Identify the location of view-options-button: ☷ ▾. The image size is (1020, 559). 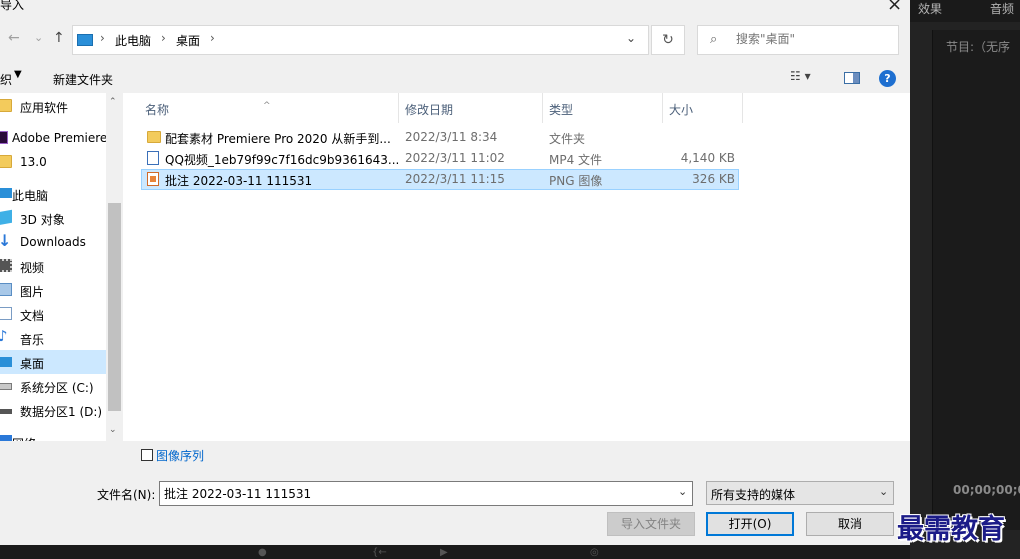
(800, 76).